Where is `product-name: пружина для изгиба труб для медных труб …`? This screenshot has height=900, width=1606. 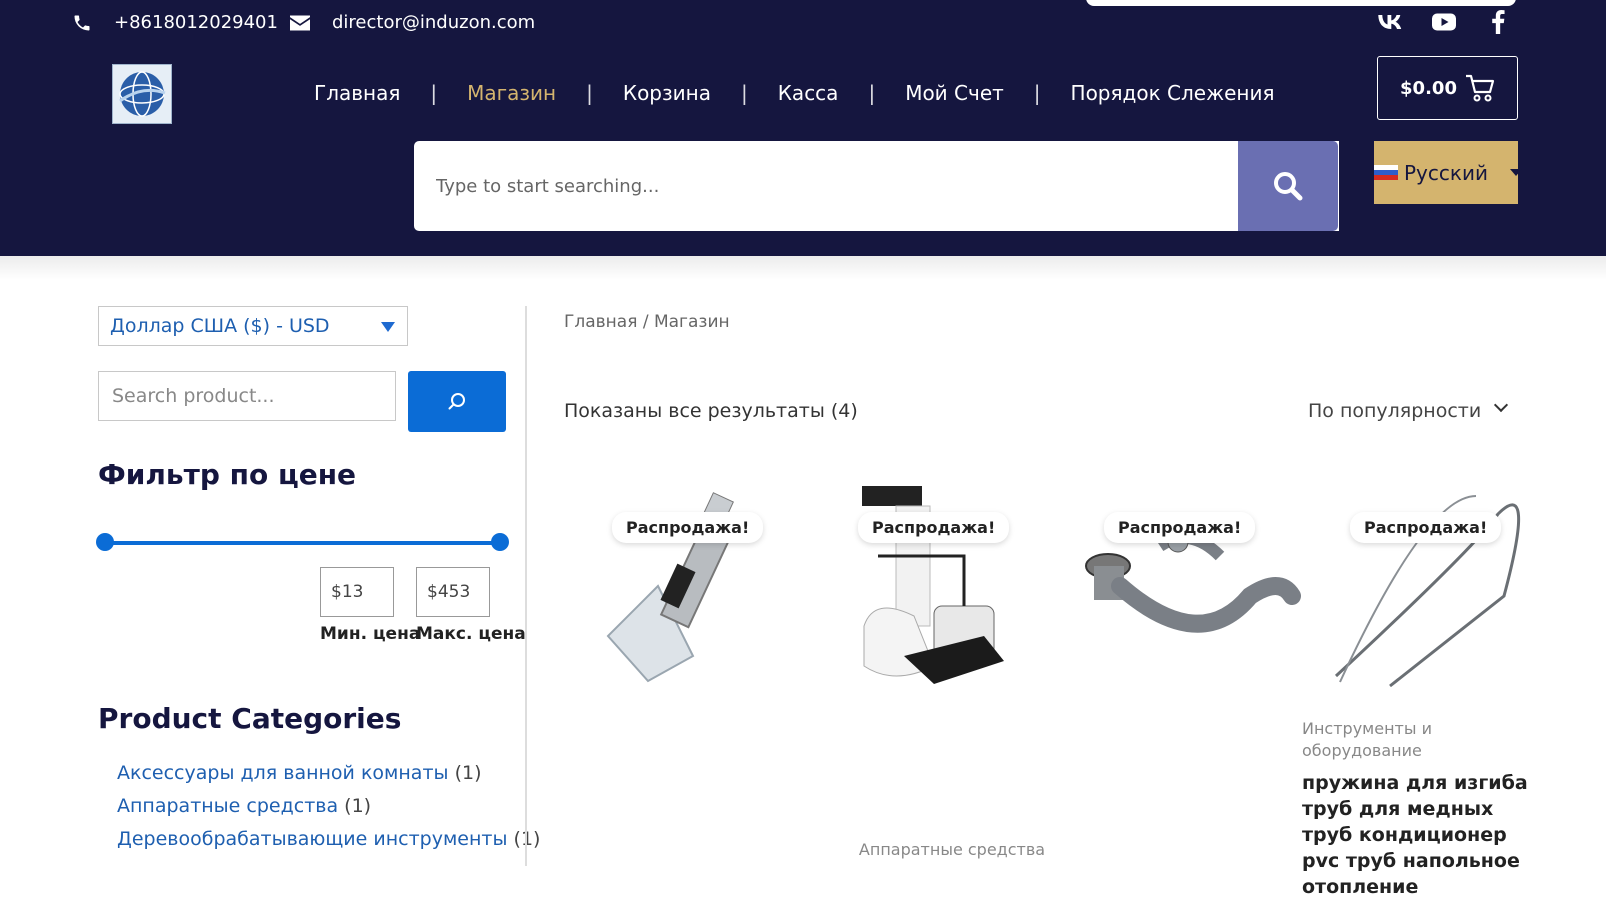 product-name: пружина для изгиба труб для медных труб … is located at coordinates (1422, 835).